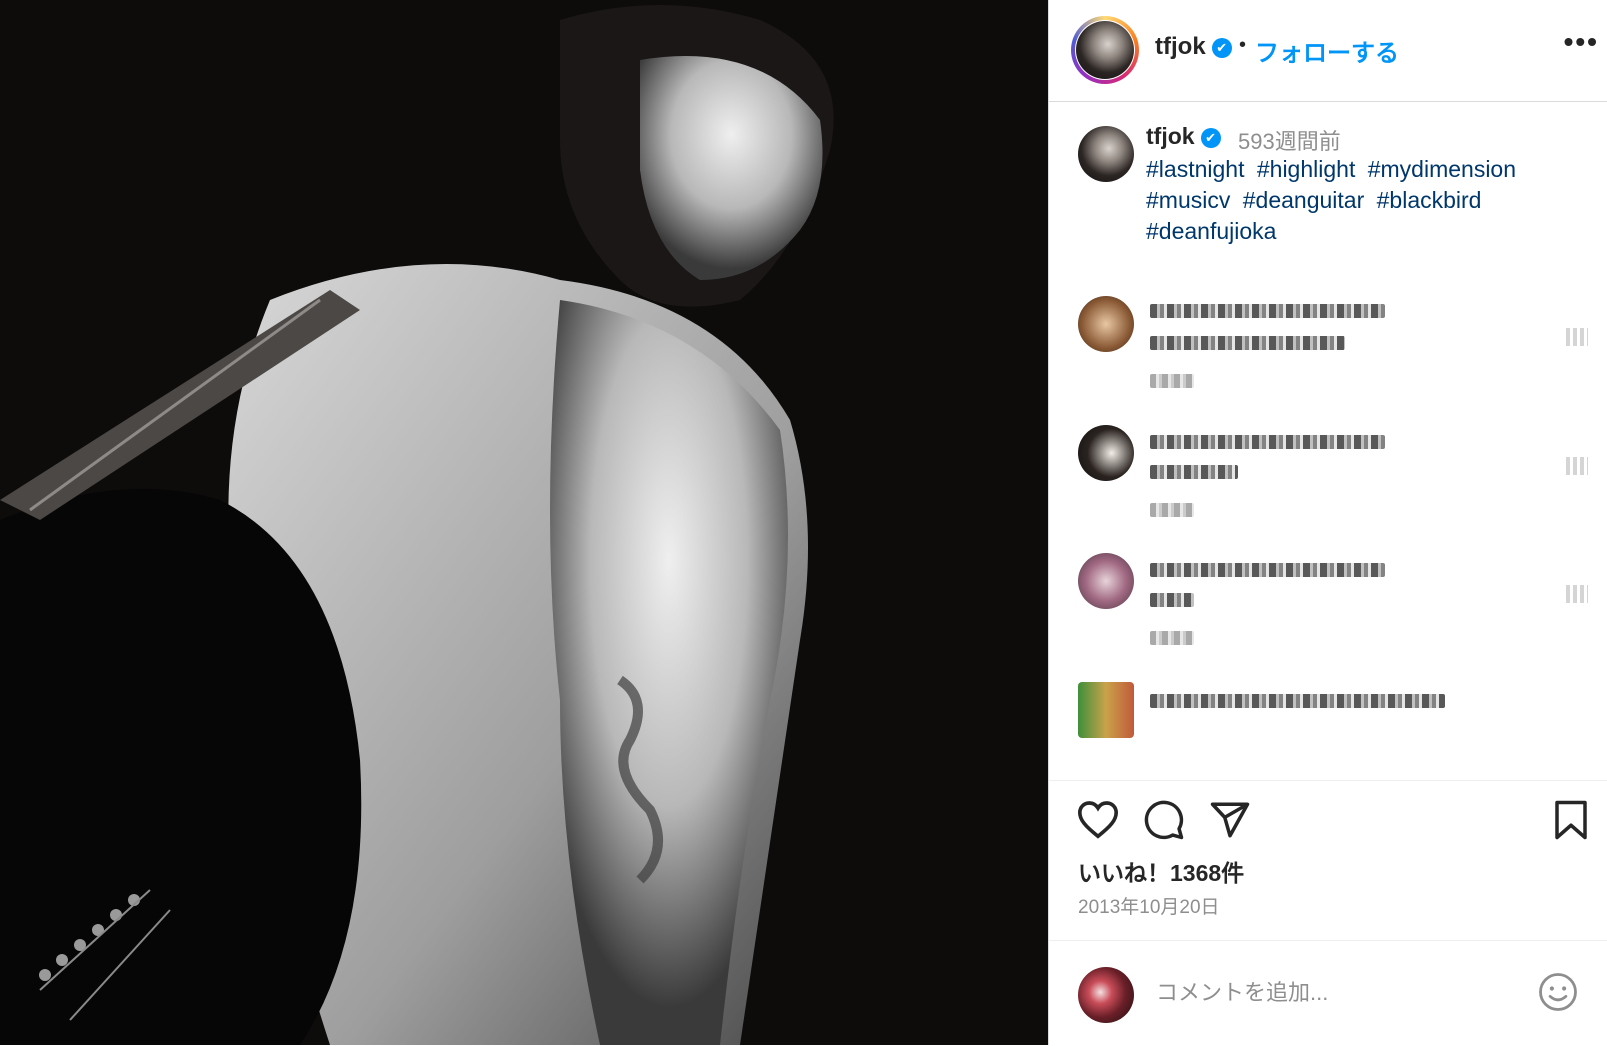  I want to click on add-comment-bar, so click(1328, 993).